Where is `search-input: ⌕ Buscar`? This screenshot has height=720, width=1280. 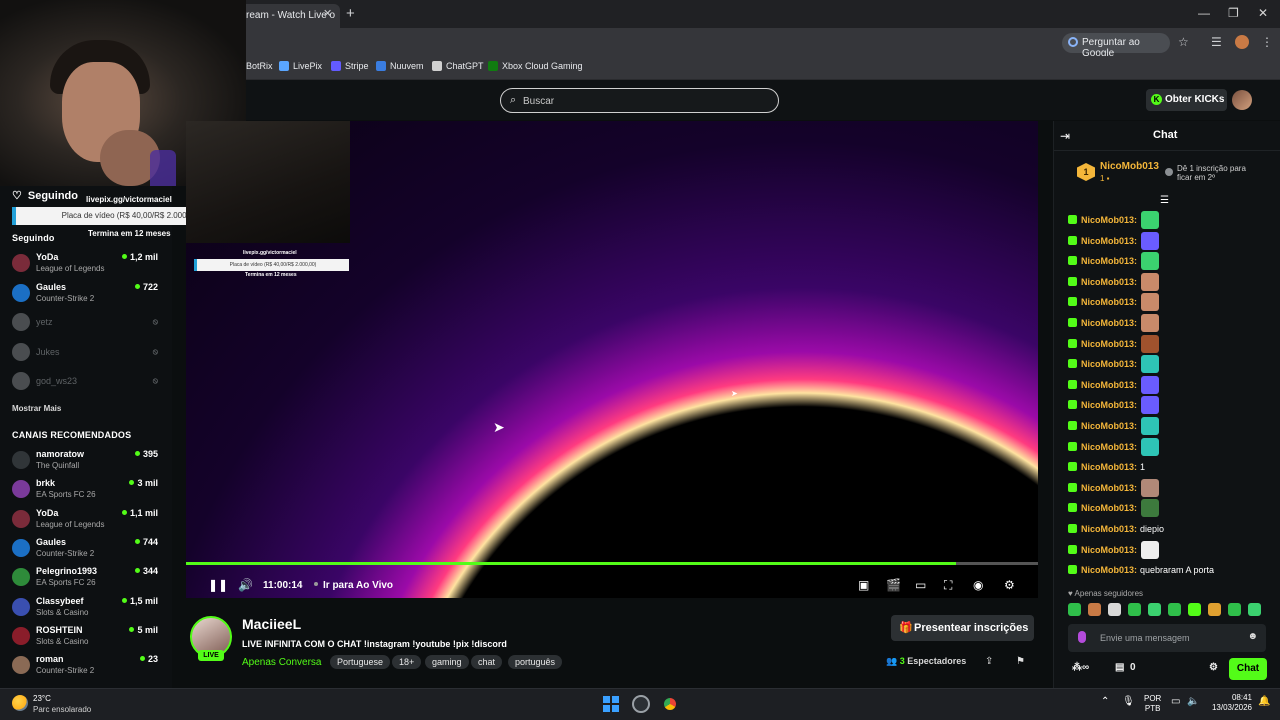 search-input: ⌕ Buscar is located at coordinates (639, 100).